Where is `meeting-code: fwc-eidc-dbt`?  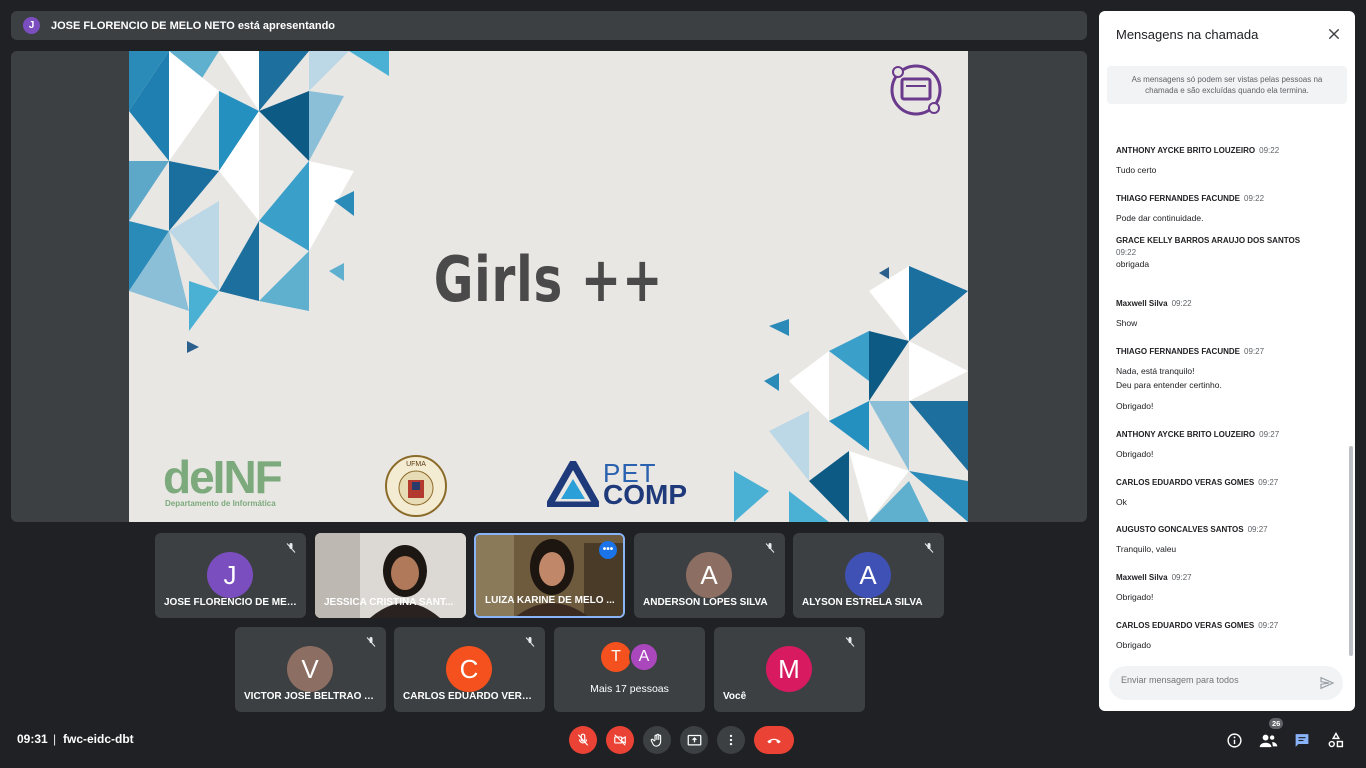
meeting-code: fwc-eidc-dbt is located at coordinates (98, 739).